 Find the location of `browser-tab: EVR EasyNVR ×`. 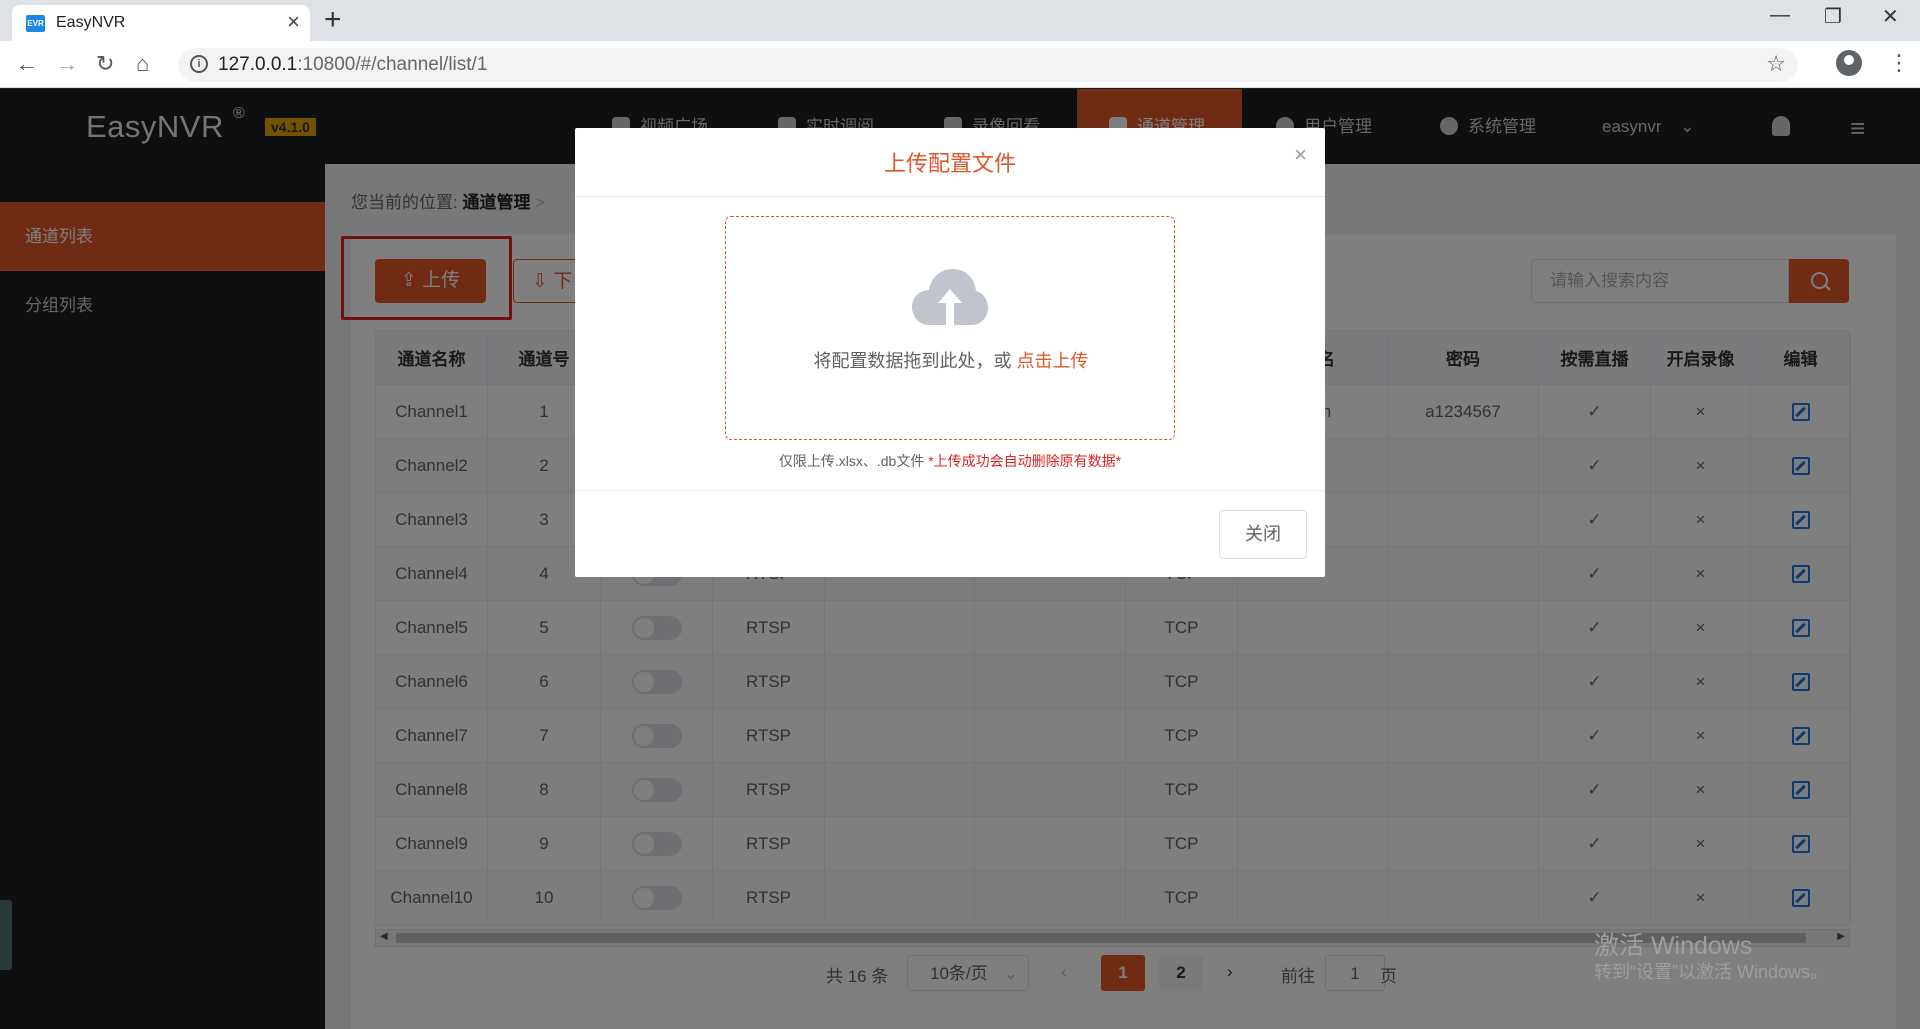

browser-tab: EVR EasyNVR × is located at coordinates (161, 23).